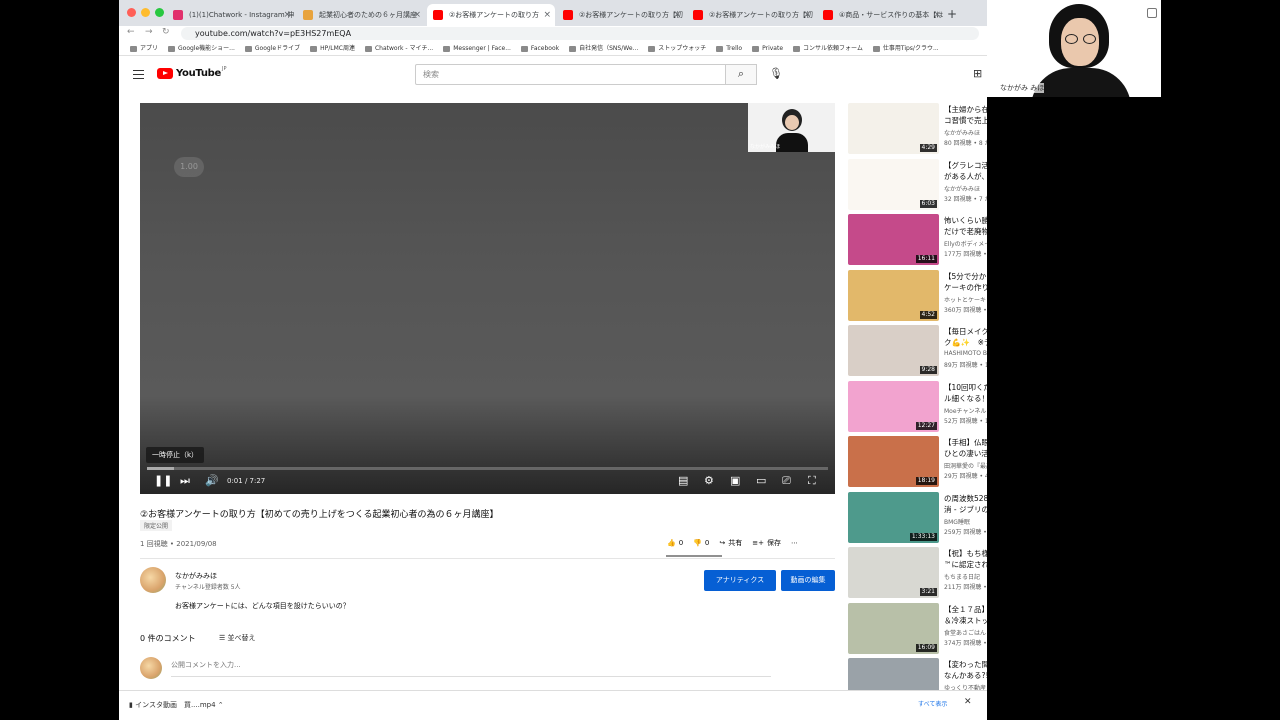 This screenshot has width=1280, height=720. I want to click on analytics-button: アナリティクス, so click(740, 580).